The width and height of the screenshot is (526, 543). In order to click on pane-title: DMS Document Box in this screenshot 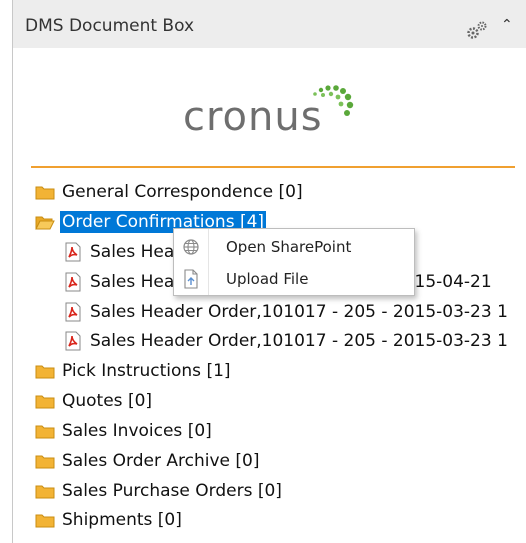, I will do `click(110, 26)`.